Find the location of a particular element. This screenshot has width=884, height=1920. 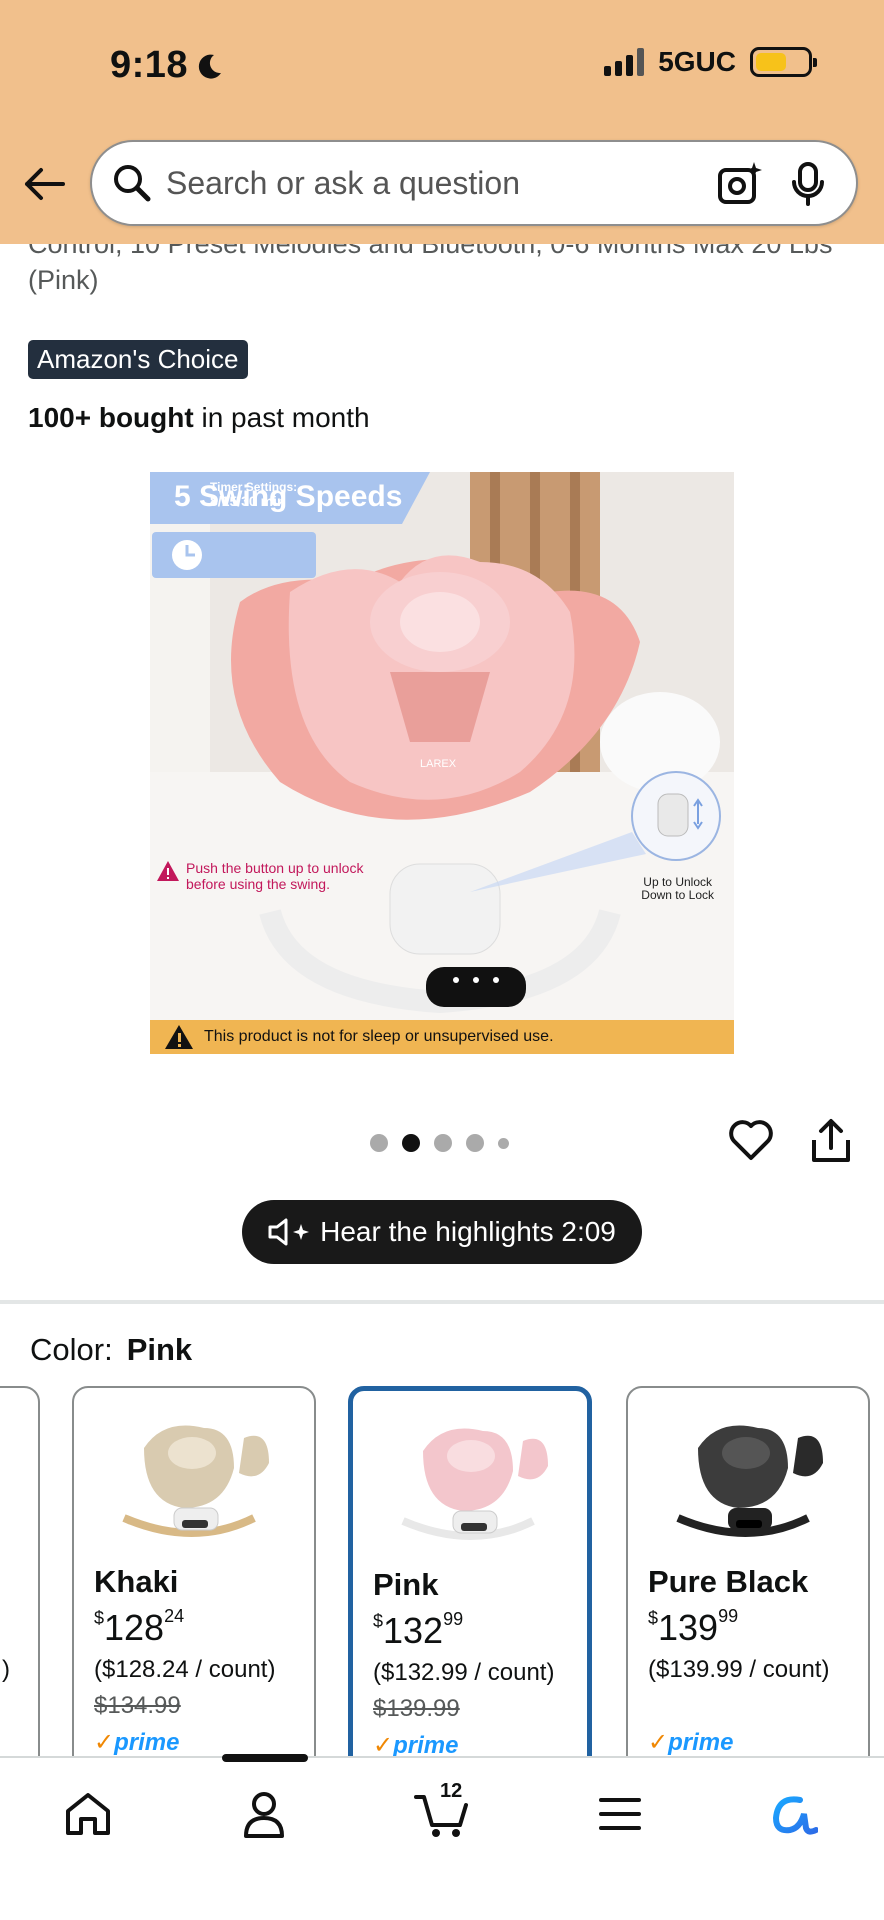

tab-rufus-assistant is located at coordinates (794, 1814).